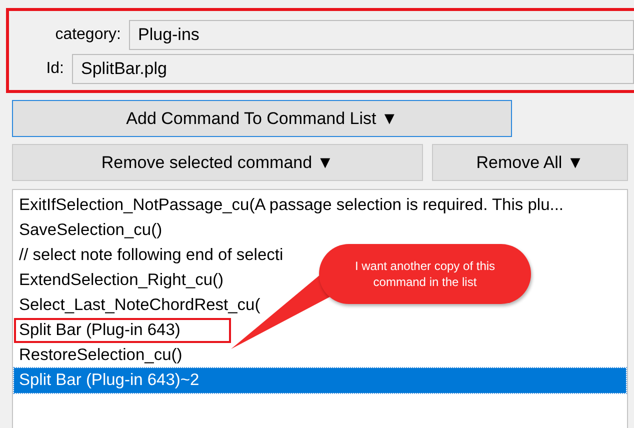 Image resolution: width=634 pixels, height=428 pixels. I want to click on add-command-button: Add Command To Command List ▼, so click(262, 118).